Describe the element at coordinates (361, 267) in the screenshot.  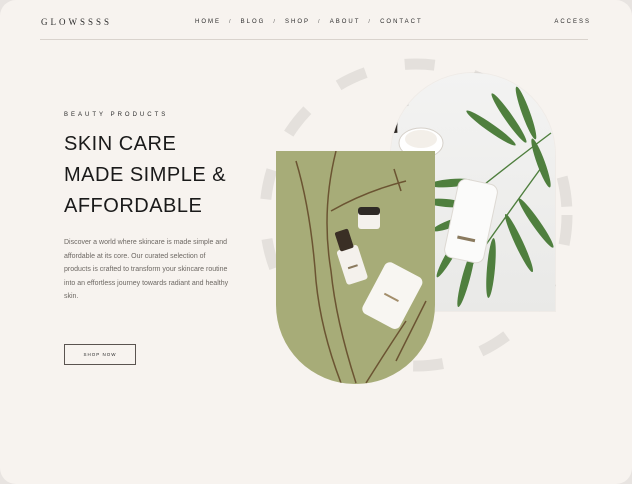
I see `serum-and-cream-image` at that location.